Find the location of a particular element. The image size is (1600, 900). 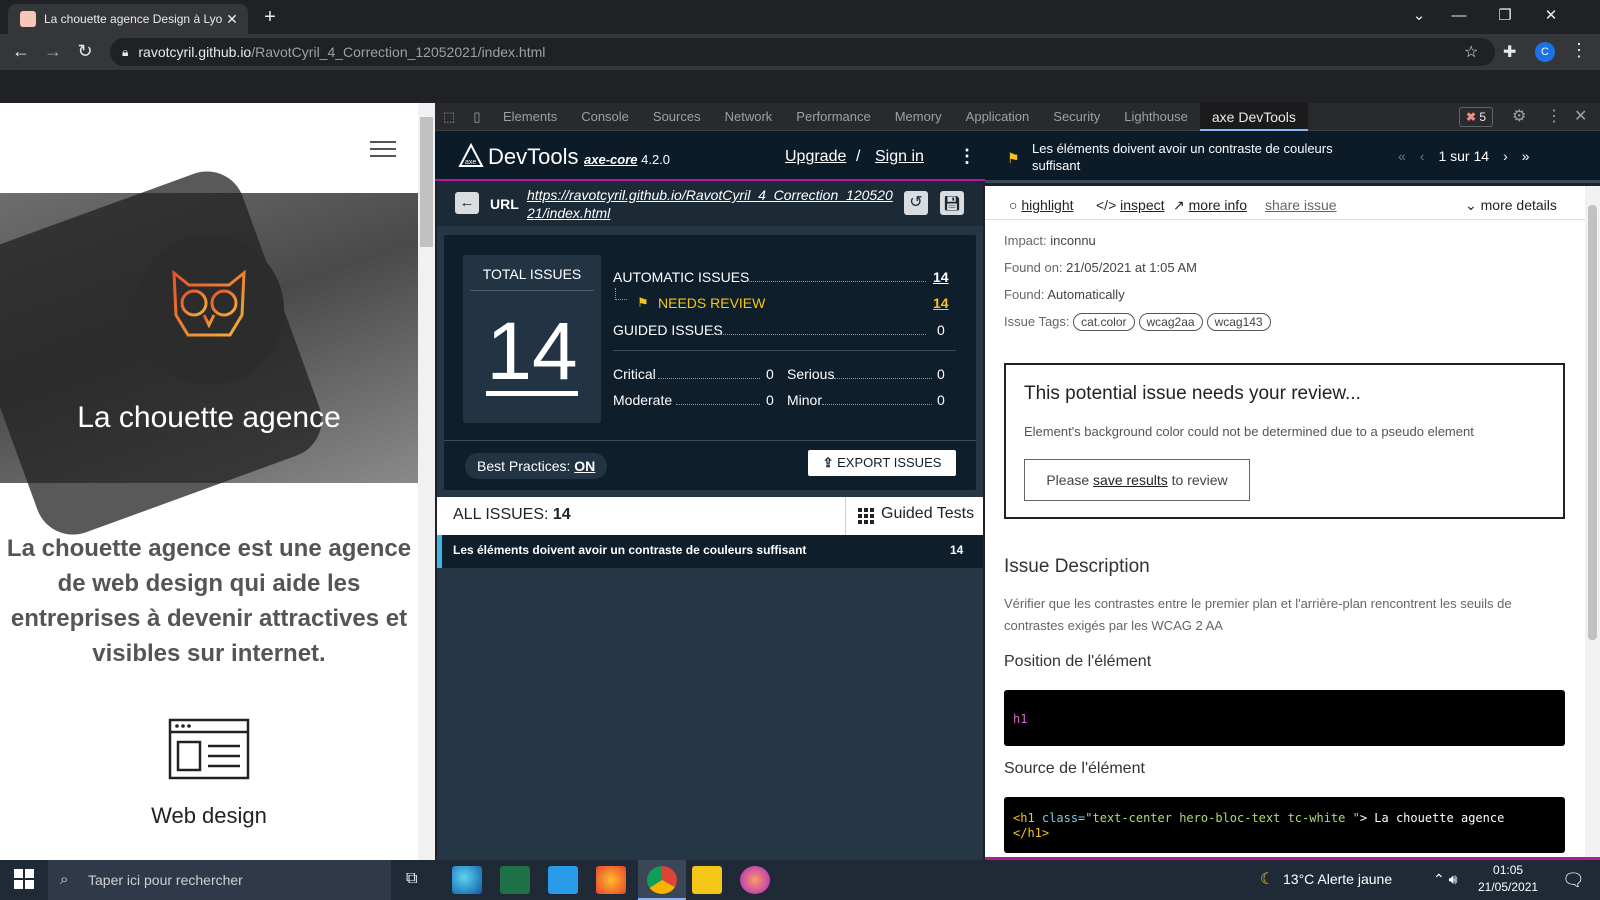

found-label: Found: is located at coordinates (1024, 294).